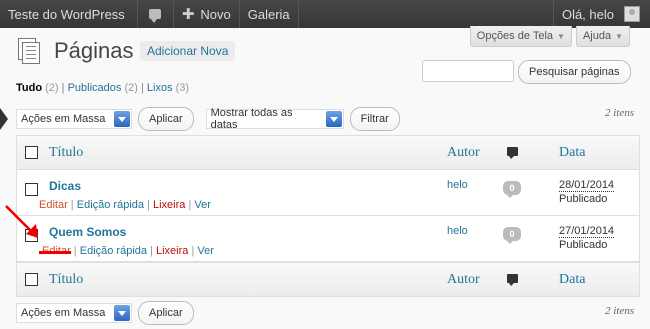 Image resolution: width=650 pixels, height=329 pixels. I want to click on date-filter-select: Mostrar todas as datas, so click(274, 119).